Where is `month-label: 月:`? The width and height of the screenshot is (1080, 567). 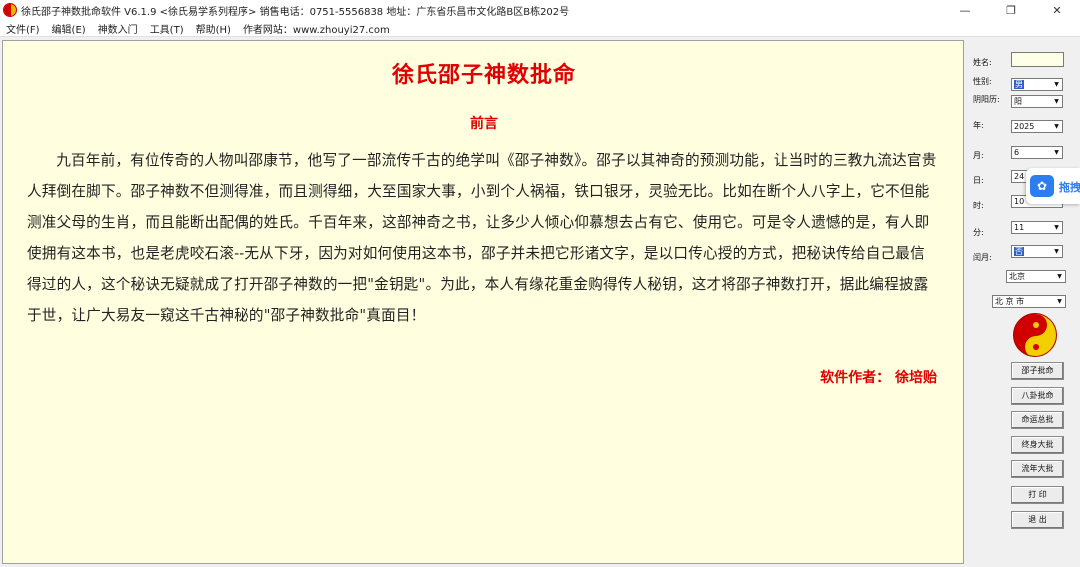 month-label: 月: is located at coordinates (978, 155).